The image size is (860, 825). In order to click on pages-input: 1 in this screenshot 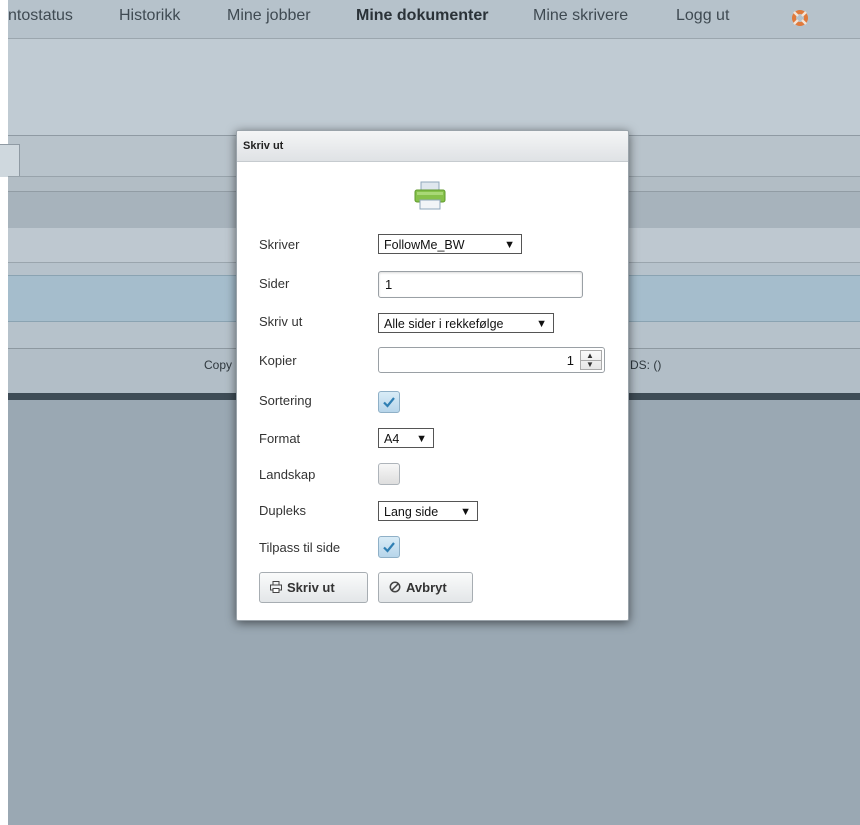, I will do `click(480, 284)`.